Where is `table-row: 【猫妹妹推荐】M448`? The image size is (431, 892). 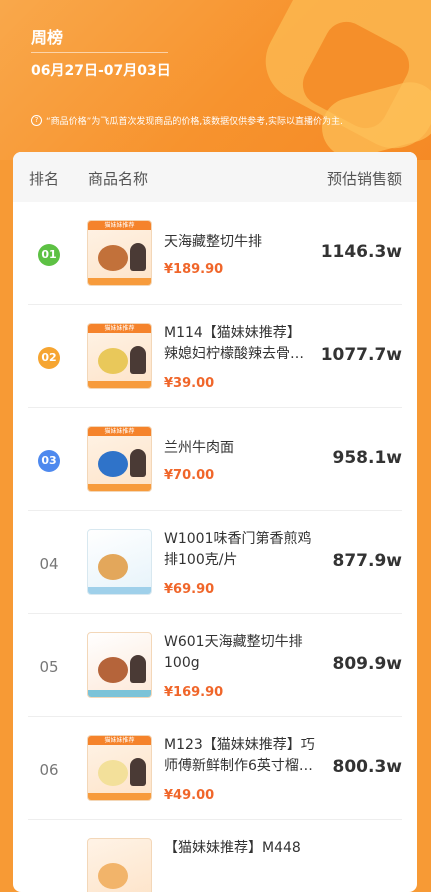
table-row: 【猫妹妹推荐】M448 is located at coordinates (215, 856).